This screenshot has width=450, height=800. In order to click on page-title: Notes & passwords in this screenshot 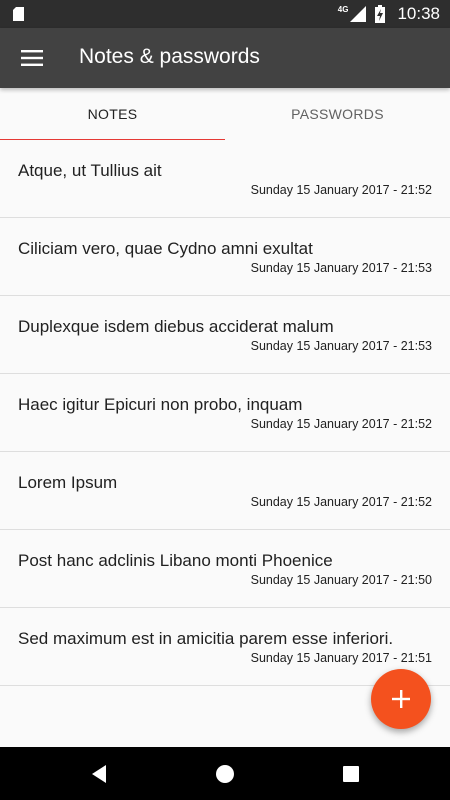, I will do `click(169, 56)`.